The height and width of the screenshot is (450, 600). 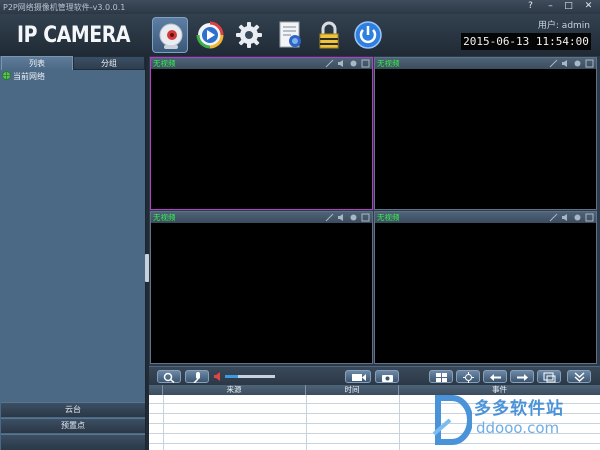 I want to click on app-title: IP CAMERA, so click(x=74, y=35).